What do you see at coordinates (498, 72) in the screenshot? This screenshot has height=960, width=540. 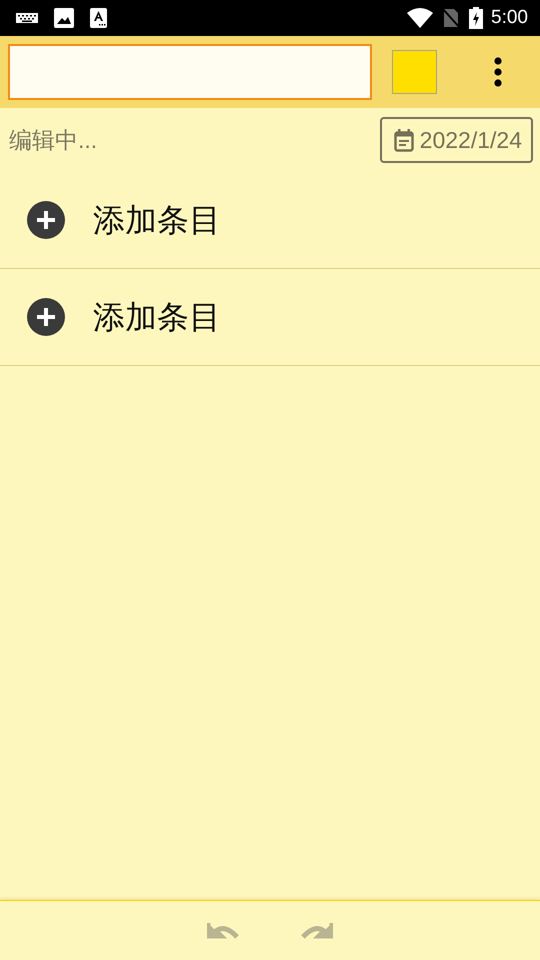 I see `more-icon` at bounding box center [498, 72].